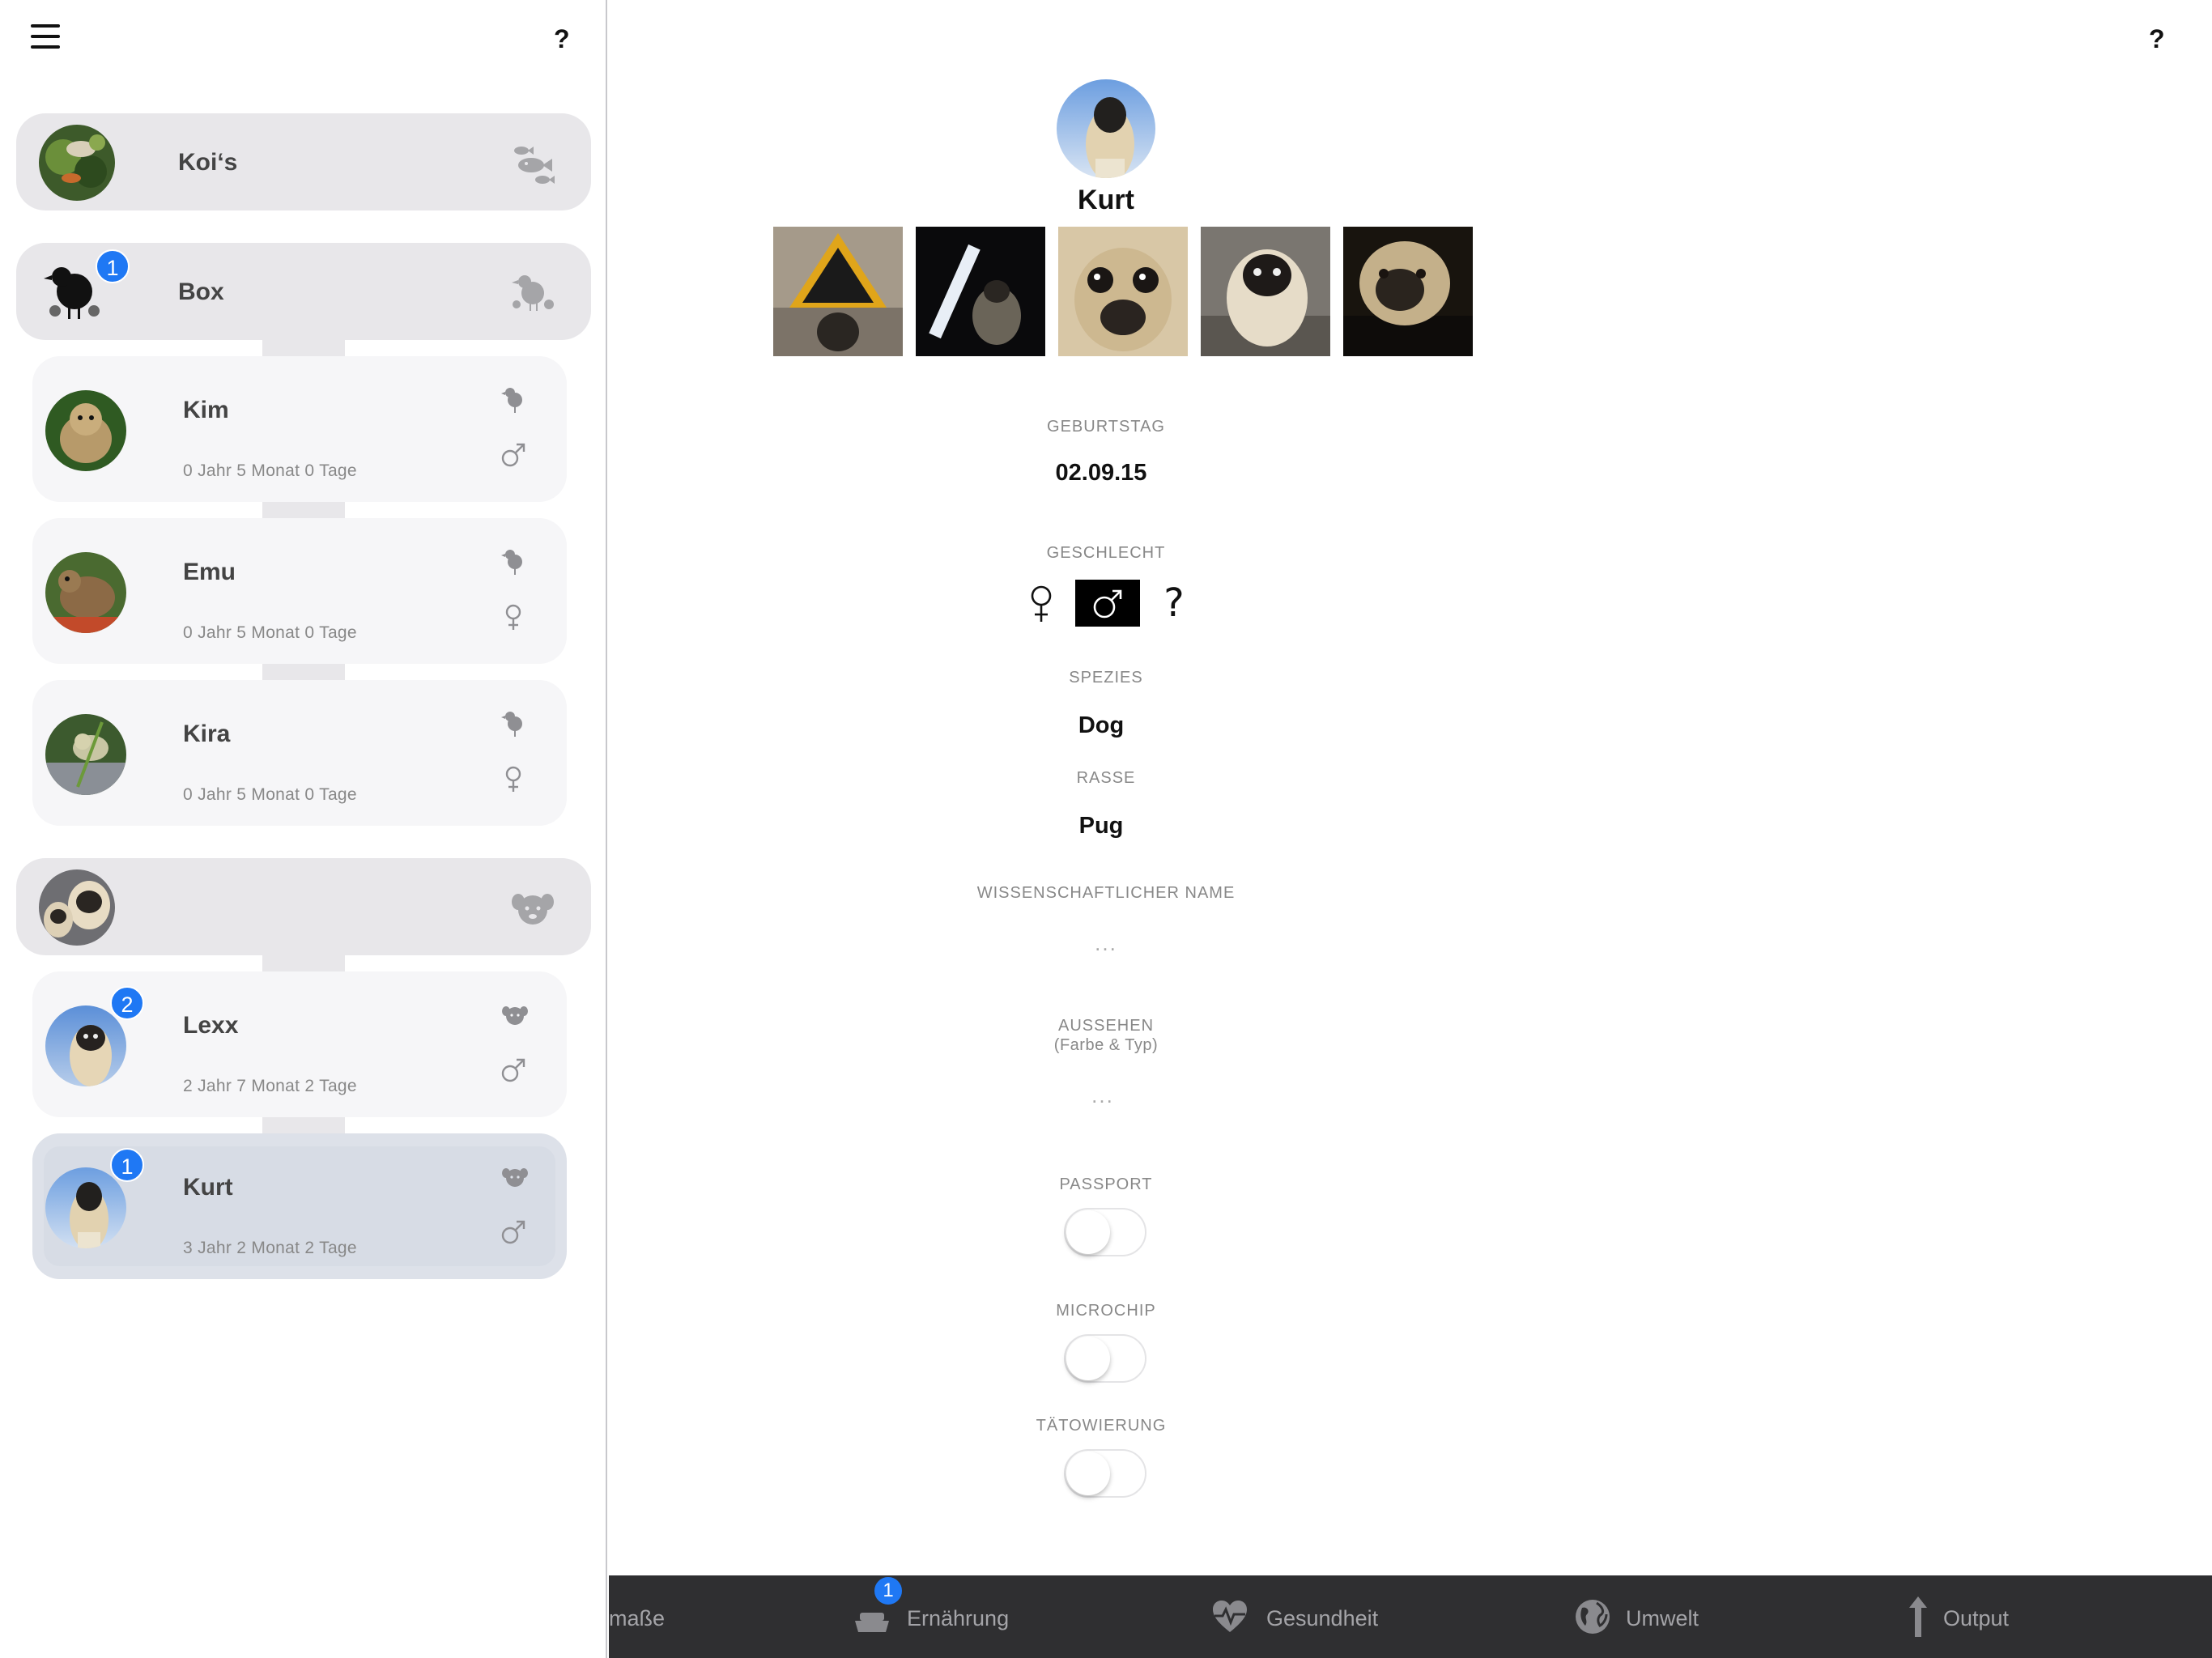  I want to click on birthday-value: 02.09.15, so click(1102, 473).